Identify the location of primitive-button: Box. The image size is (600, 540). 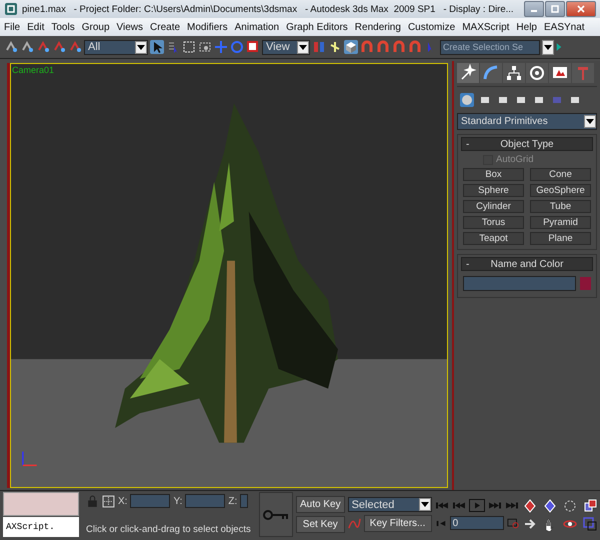
(493, 174).